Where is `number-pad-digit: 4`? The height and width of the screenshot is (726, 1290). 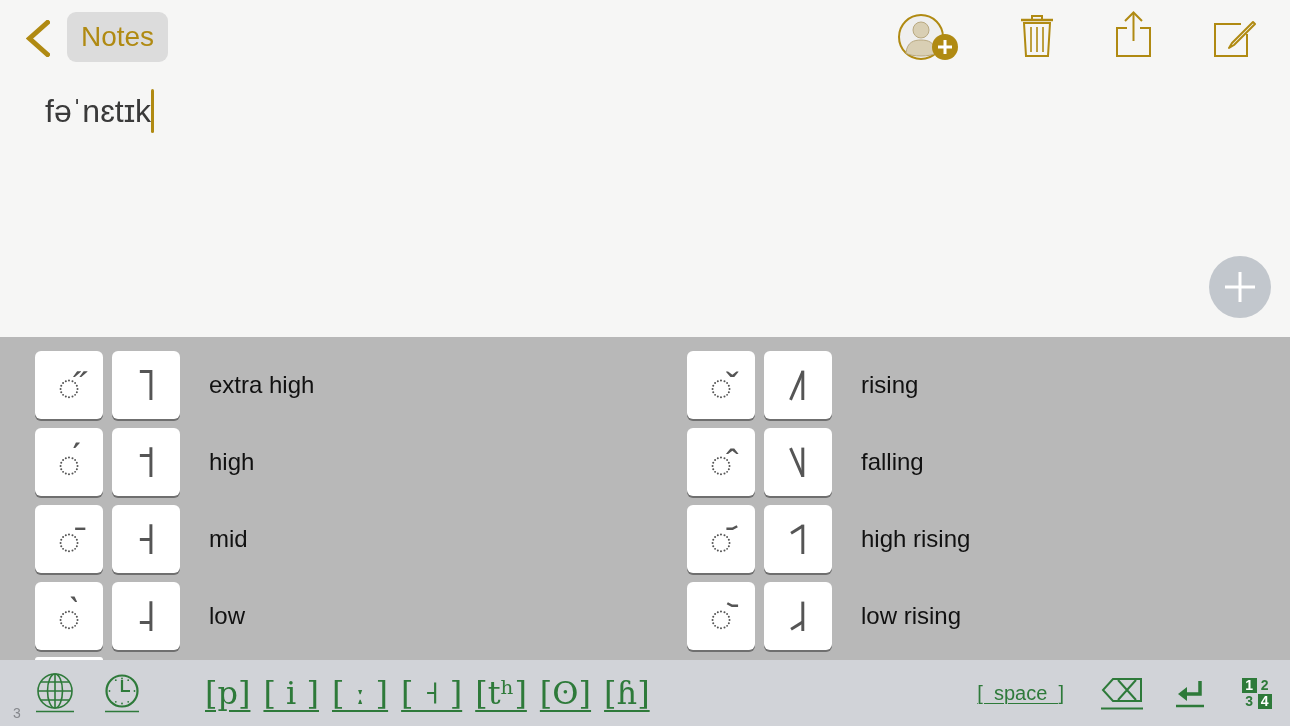 number-pad-digit: 4 is located at coordinates (1264, 701).